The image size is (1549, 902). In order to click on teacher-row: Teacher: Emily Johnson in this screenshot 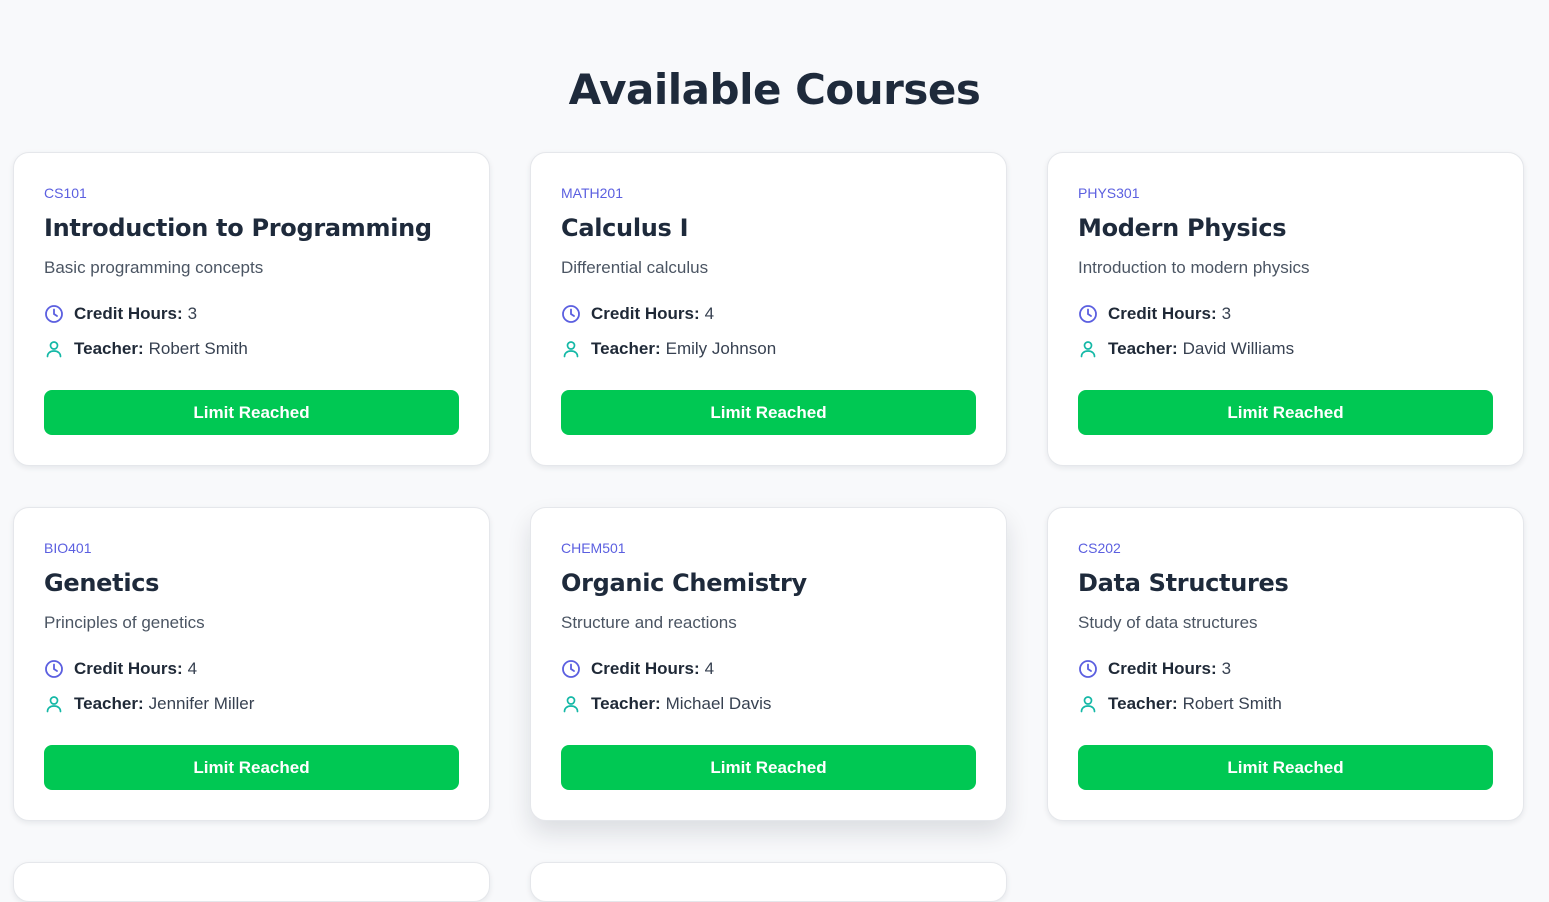, I will do `click(768, 349)`.